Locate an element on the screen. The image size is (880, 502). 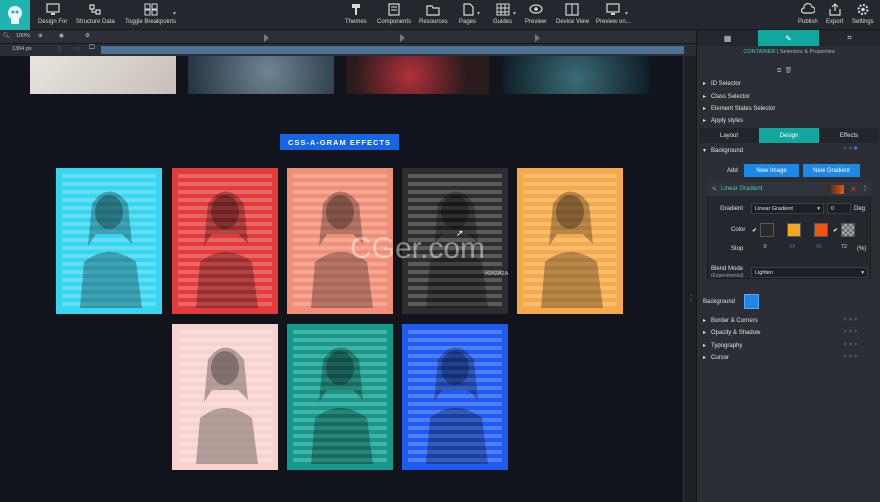
viewport-width-bar is located at coordinates (392, 50).